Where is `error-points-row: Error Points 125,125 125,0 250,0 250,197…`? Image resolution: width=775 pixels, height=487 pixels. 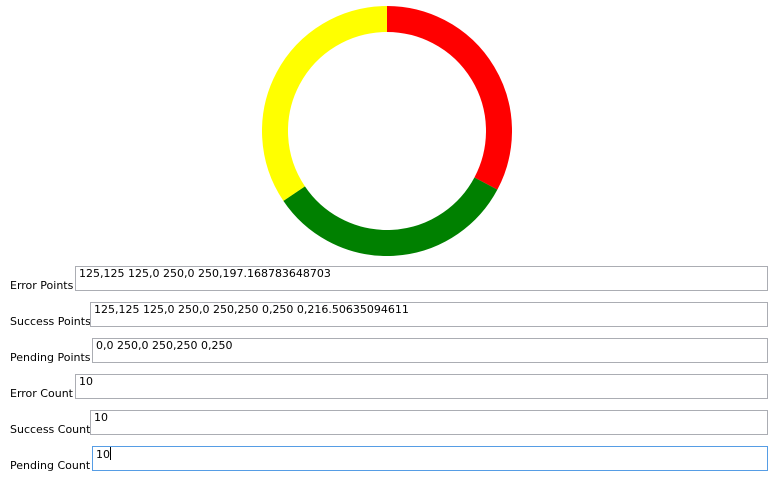 error-points-row: Error Points 125,125 125,0 250,0 250,197… is located at coordinates (387, 281).